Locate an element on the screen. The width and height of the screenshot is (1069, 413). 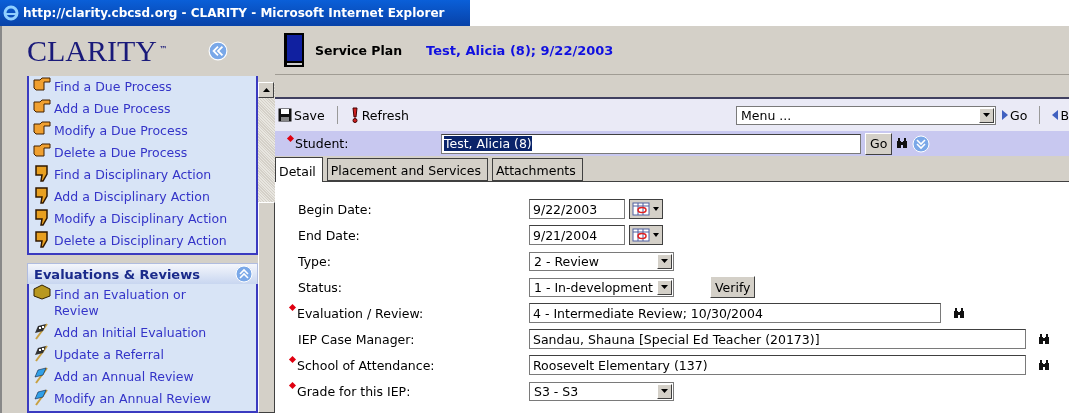
text-field: Sandau, Shauna [Special Ed Teacher (20173)] is located at coordinates (777, 339).